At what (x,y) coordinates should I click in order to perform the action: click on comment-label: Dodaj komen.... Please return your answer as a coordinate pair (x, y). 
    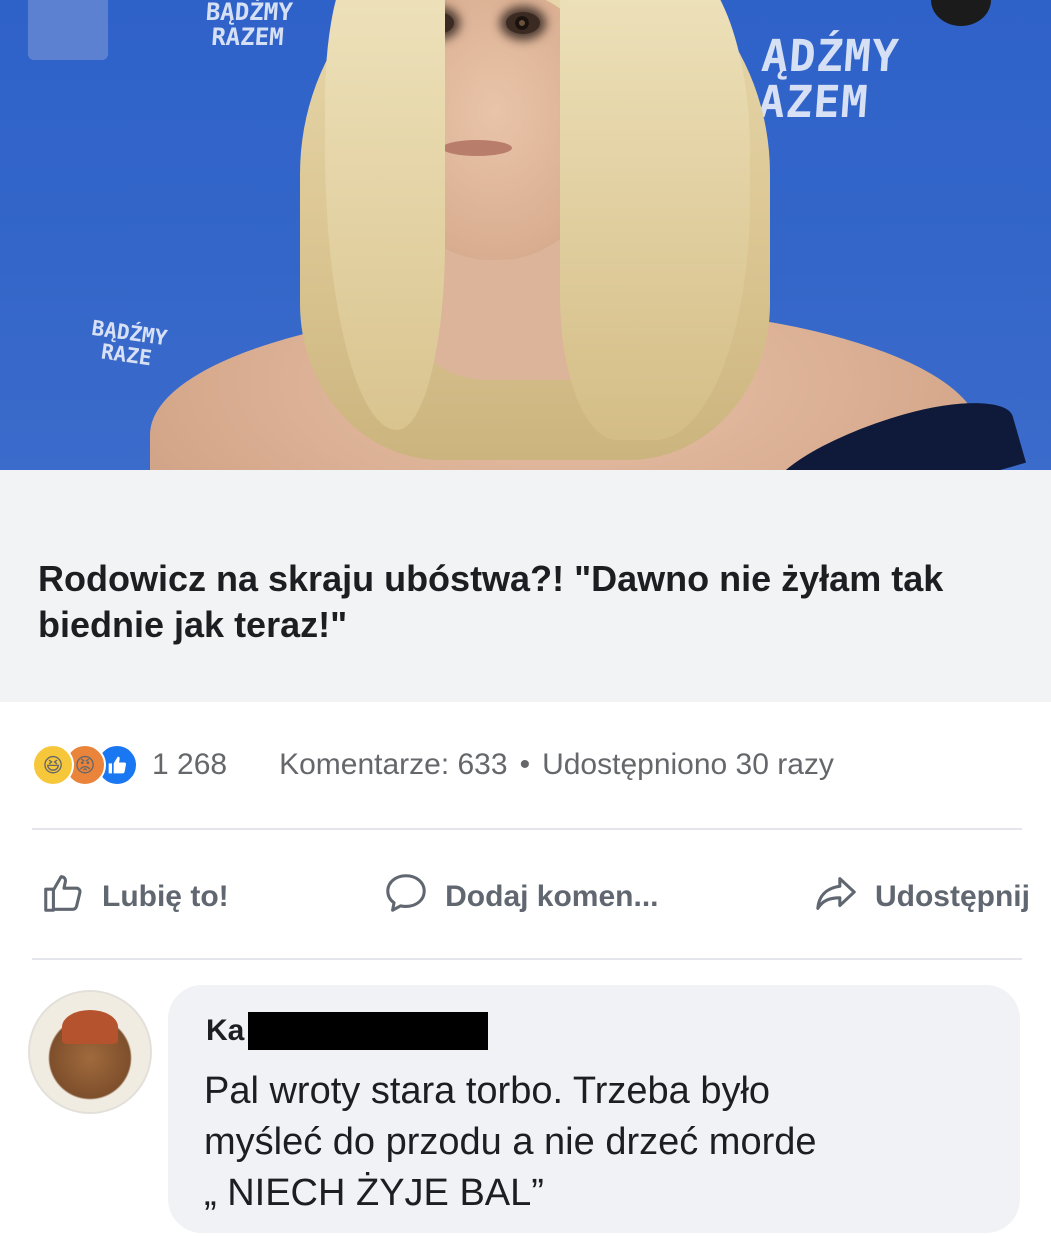
    Looking at the image, I should click on (552, 896).